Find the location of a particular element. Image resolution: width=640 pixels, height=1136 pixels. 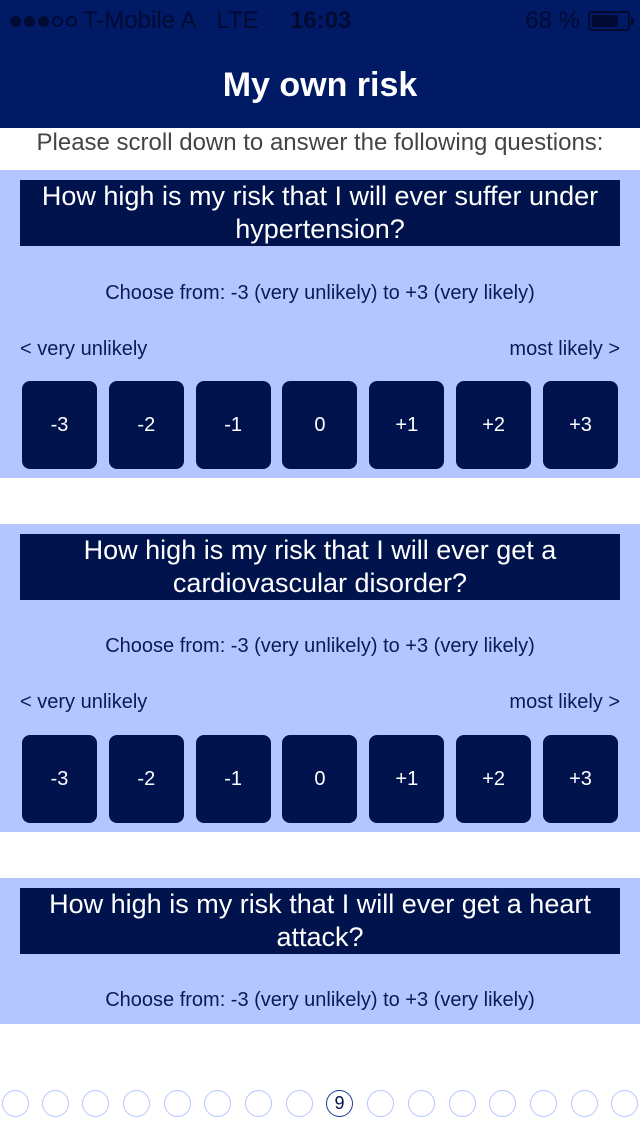

status-time: 16:03 is located at coordinates (321, 20).